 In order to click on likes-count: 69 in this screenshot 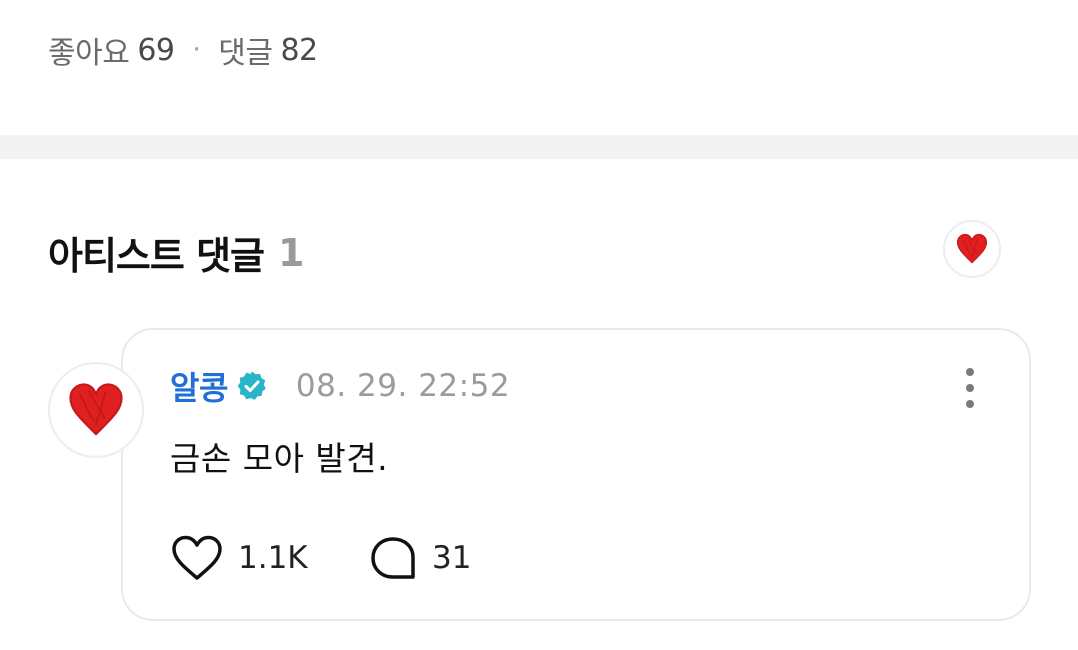, I will do `click(156, 50)`.